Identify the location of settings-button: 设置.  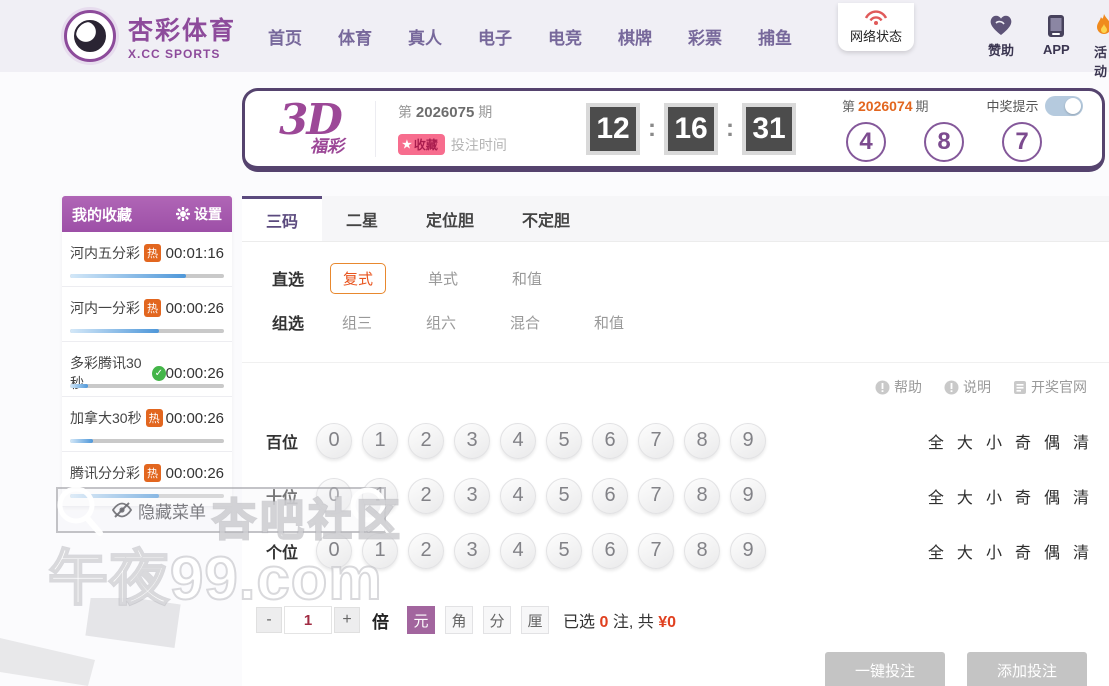
(199, 214).